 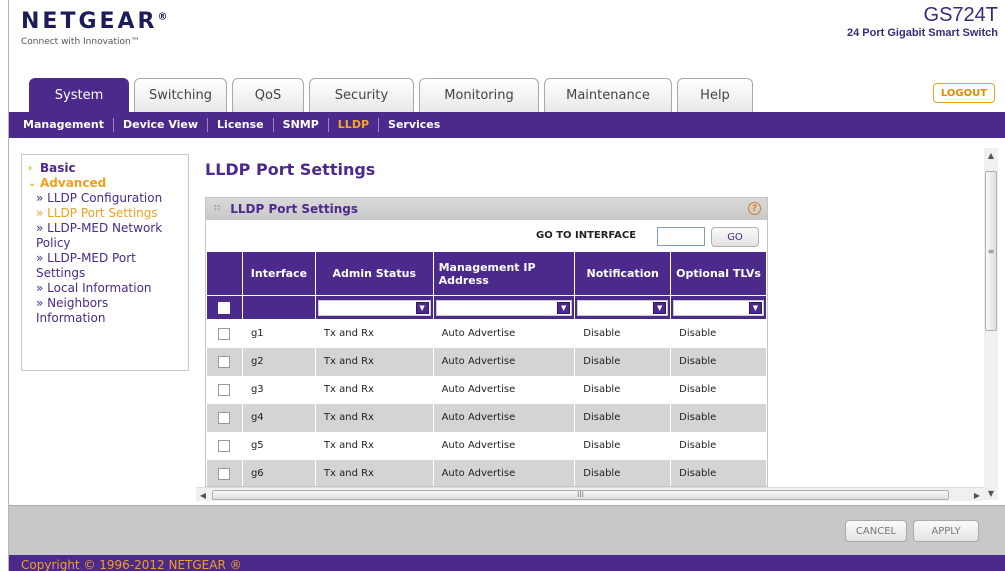 What do you see at coordinates (681, 236) in the screenshot?
I see `goto-interface-input` at bounding box center [681, 236].